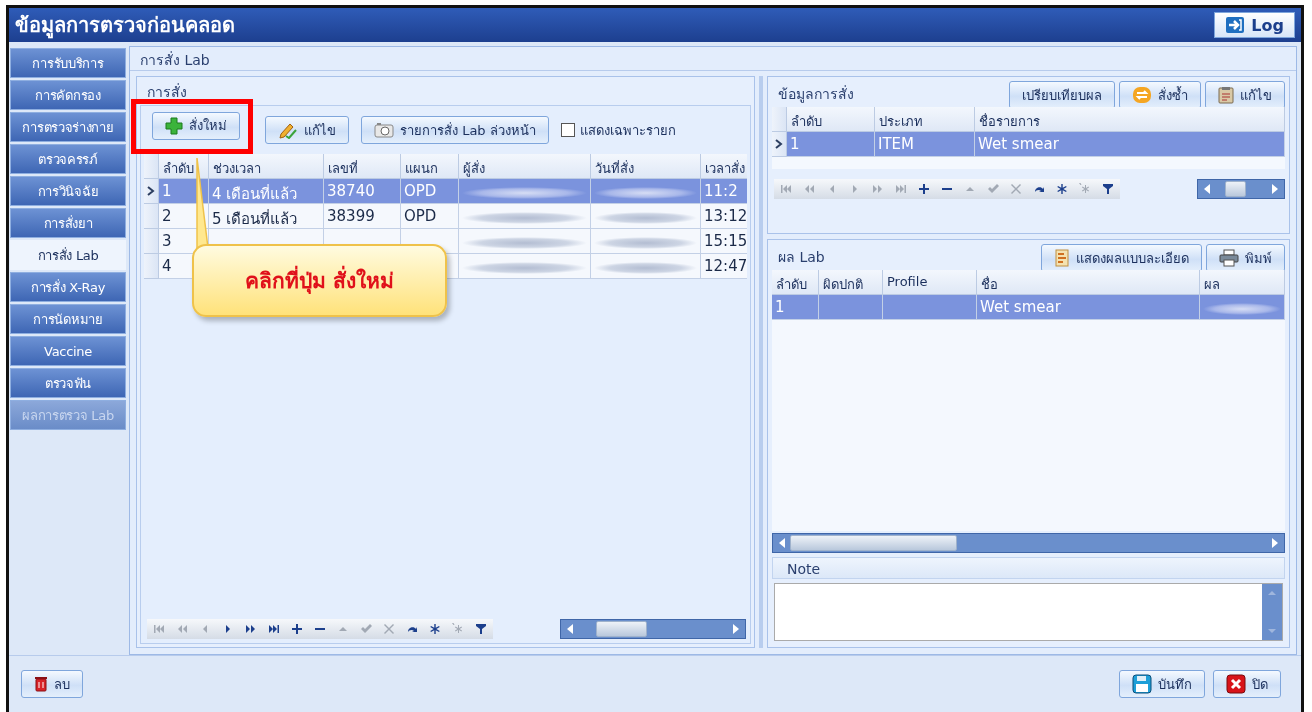  I want to click on reorder-button: สั่งซ้ำ, so click(1160, 95).